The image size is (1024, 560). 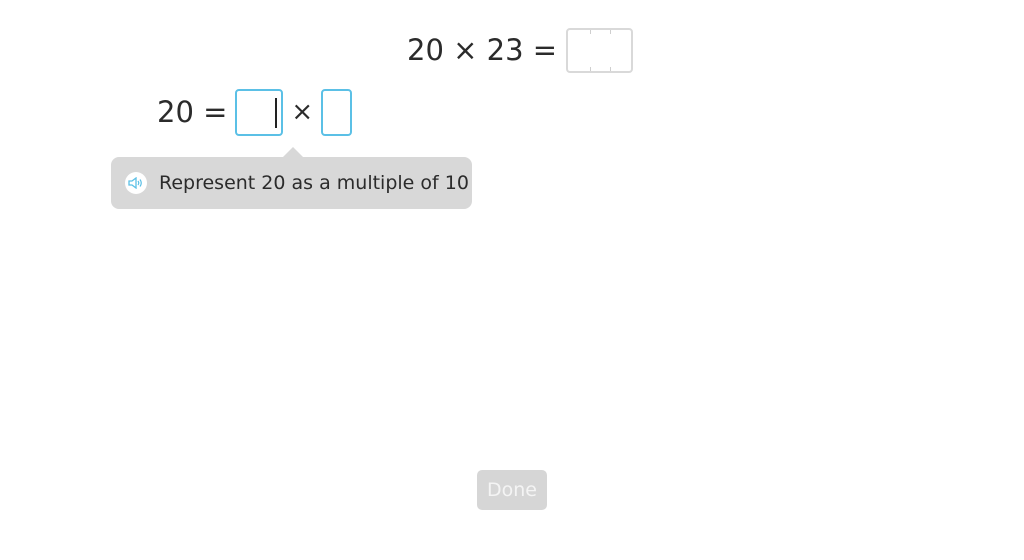 What do you see at coordinates (512, 490) in the screenshot?
I see `done-button: Done` at bounding box center [512, 490].